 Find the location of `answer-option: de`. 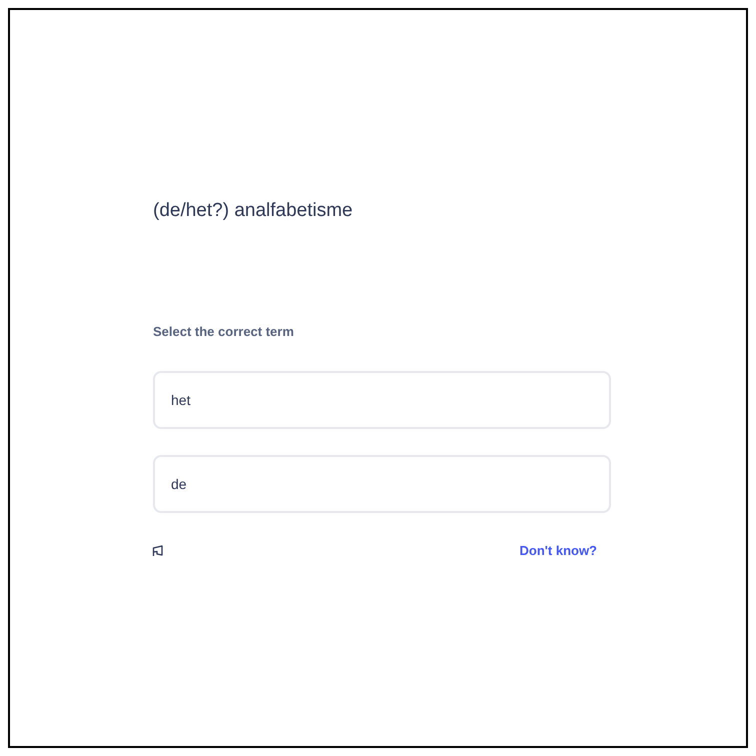

answer-option: de is located at coordinates (382, 484).